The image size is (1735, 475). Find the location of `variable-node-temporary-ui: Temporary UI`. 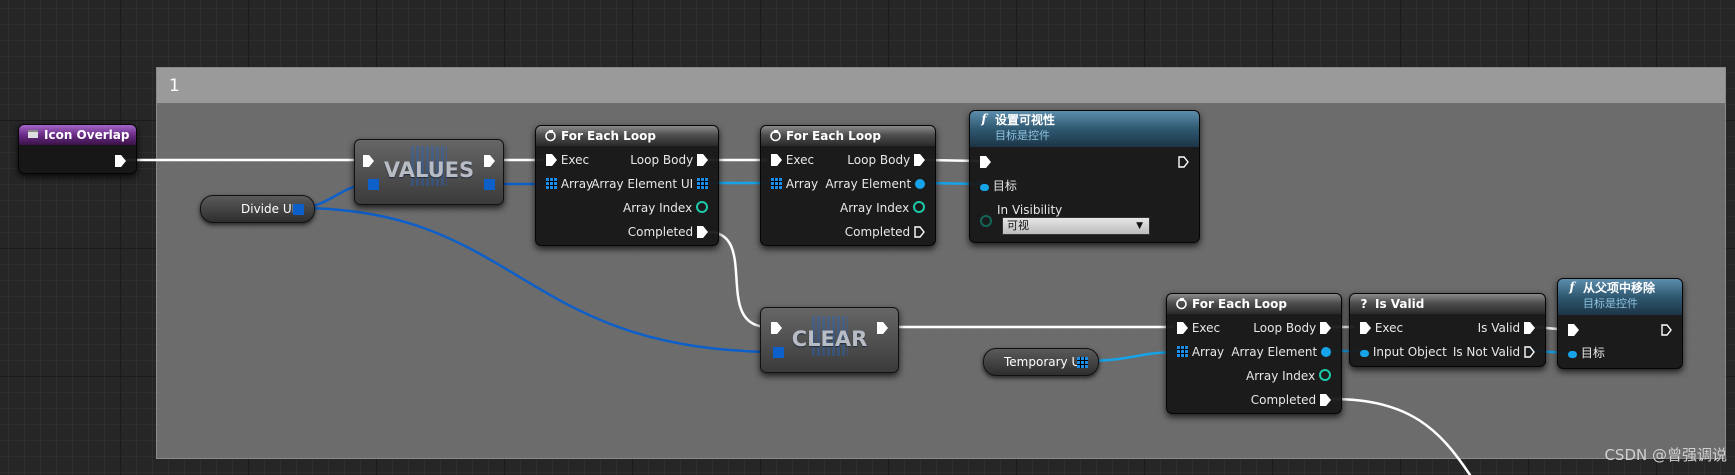

variable-node-temporary-ui: Temporary UI is located at coordinates (1041, 362).